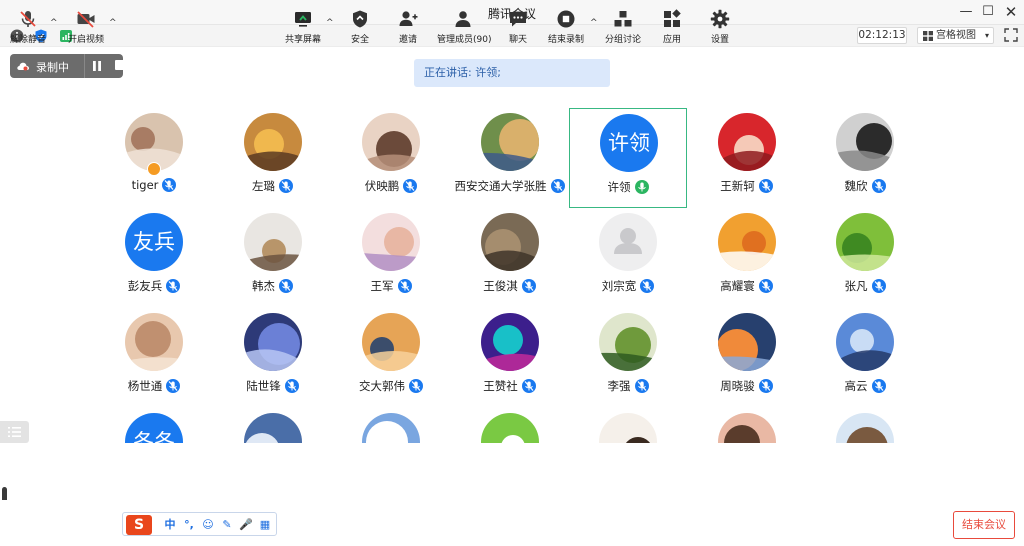  Describe the element at coordinates (629, 143) in the screenshot. I see `avatar: 许领` at that location.